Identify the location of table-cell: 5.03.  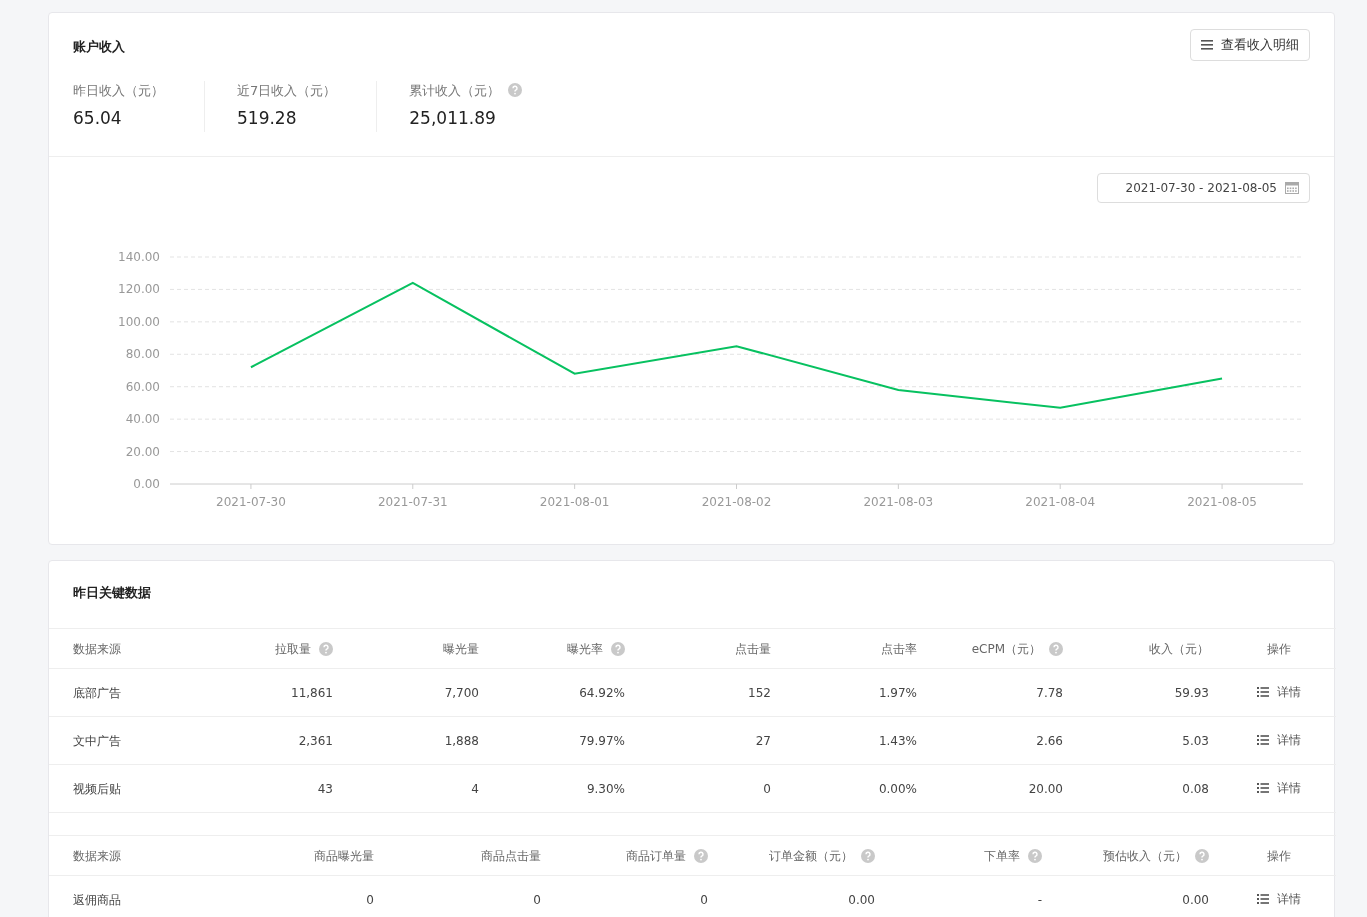
(1195, 740).